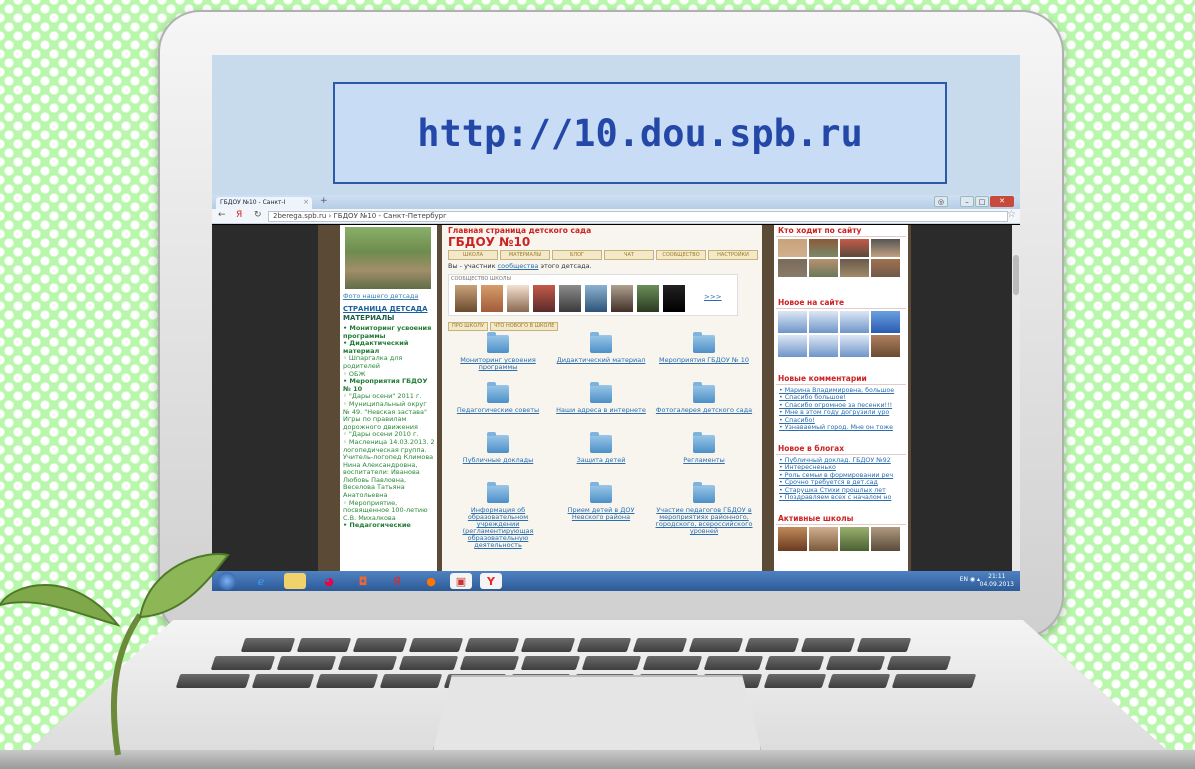 The height and width of the screenshot is (769, 1195). Describe the element at coordinates (380, 296) in the screenshot. I see `photo-caption-link: Фото нашего детсада` at that location.